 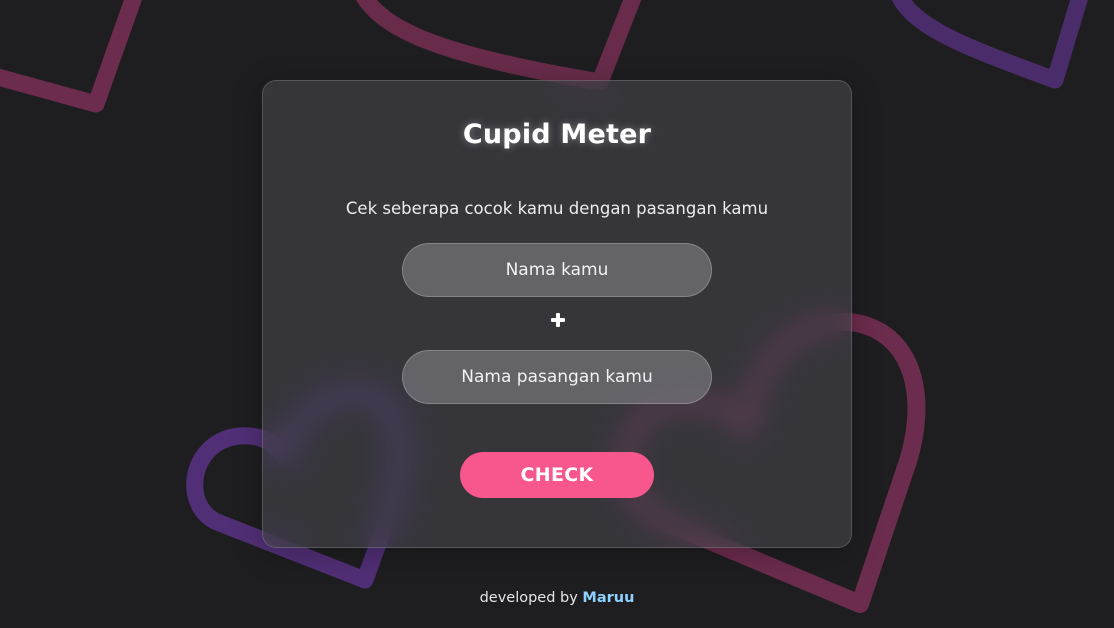 What do you see at coordinates (531, 598) in the screenshot?
I see `footer-prefix: developed by` at bounding box center [531, 598].